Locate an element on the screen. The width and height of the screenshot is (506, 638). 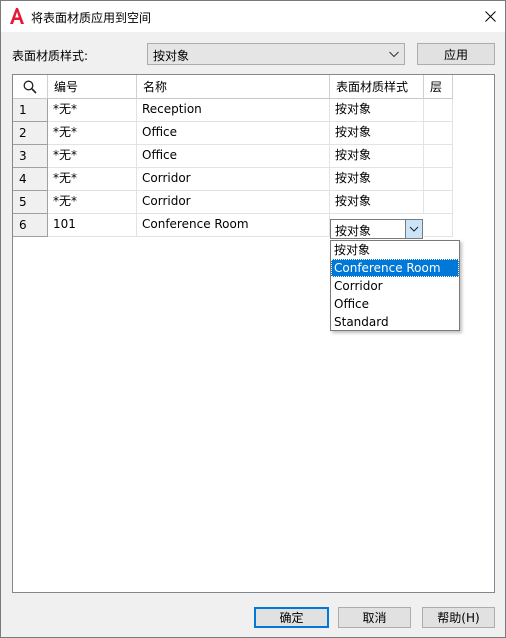
column-header-number: 编号 is located at coordinates (92, 87).